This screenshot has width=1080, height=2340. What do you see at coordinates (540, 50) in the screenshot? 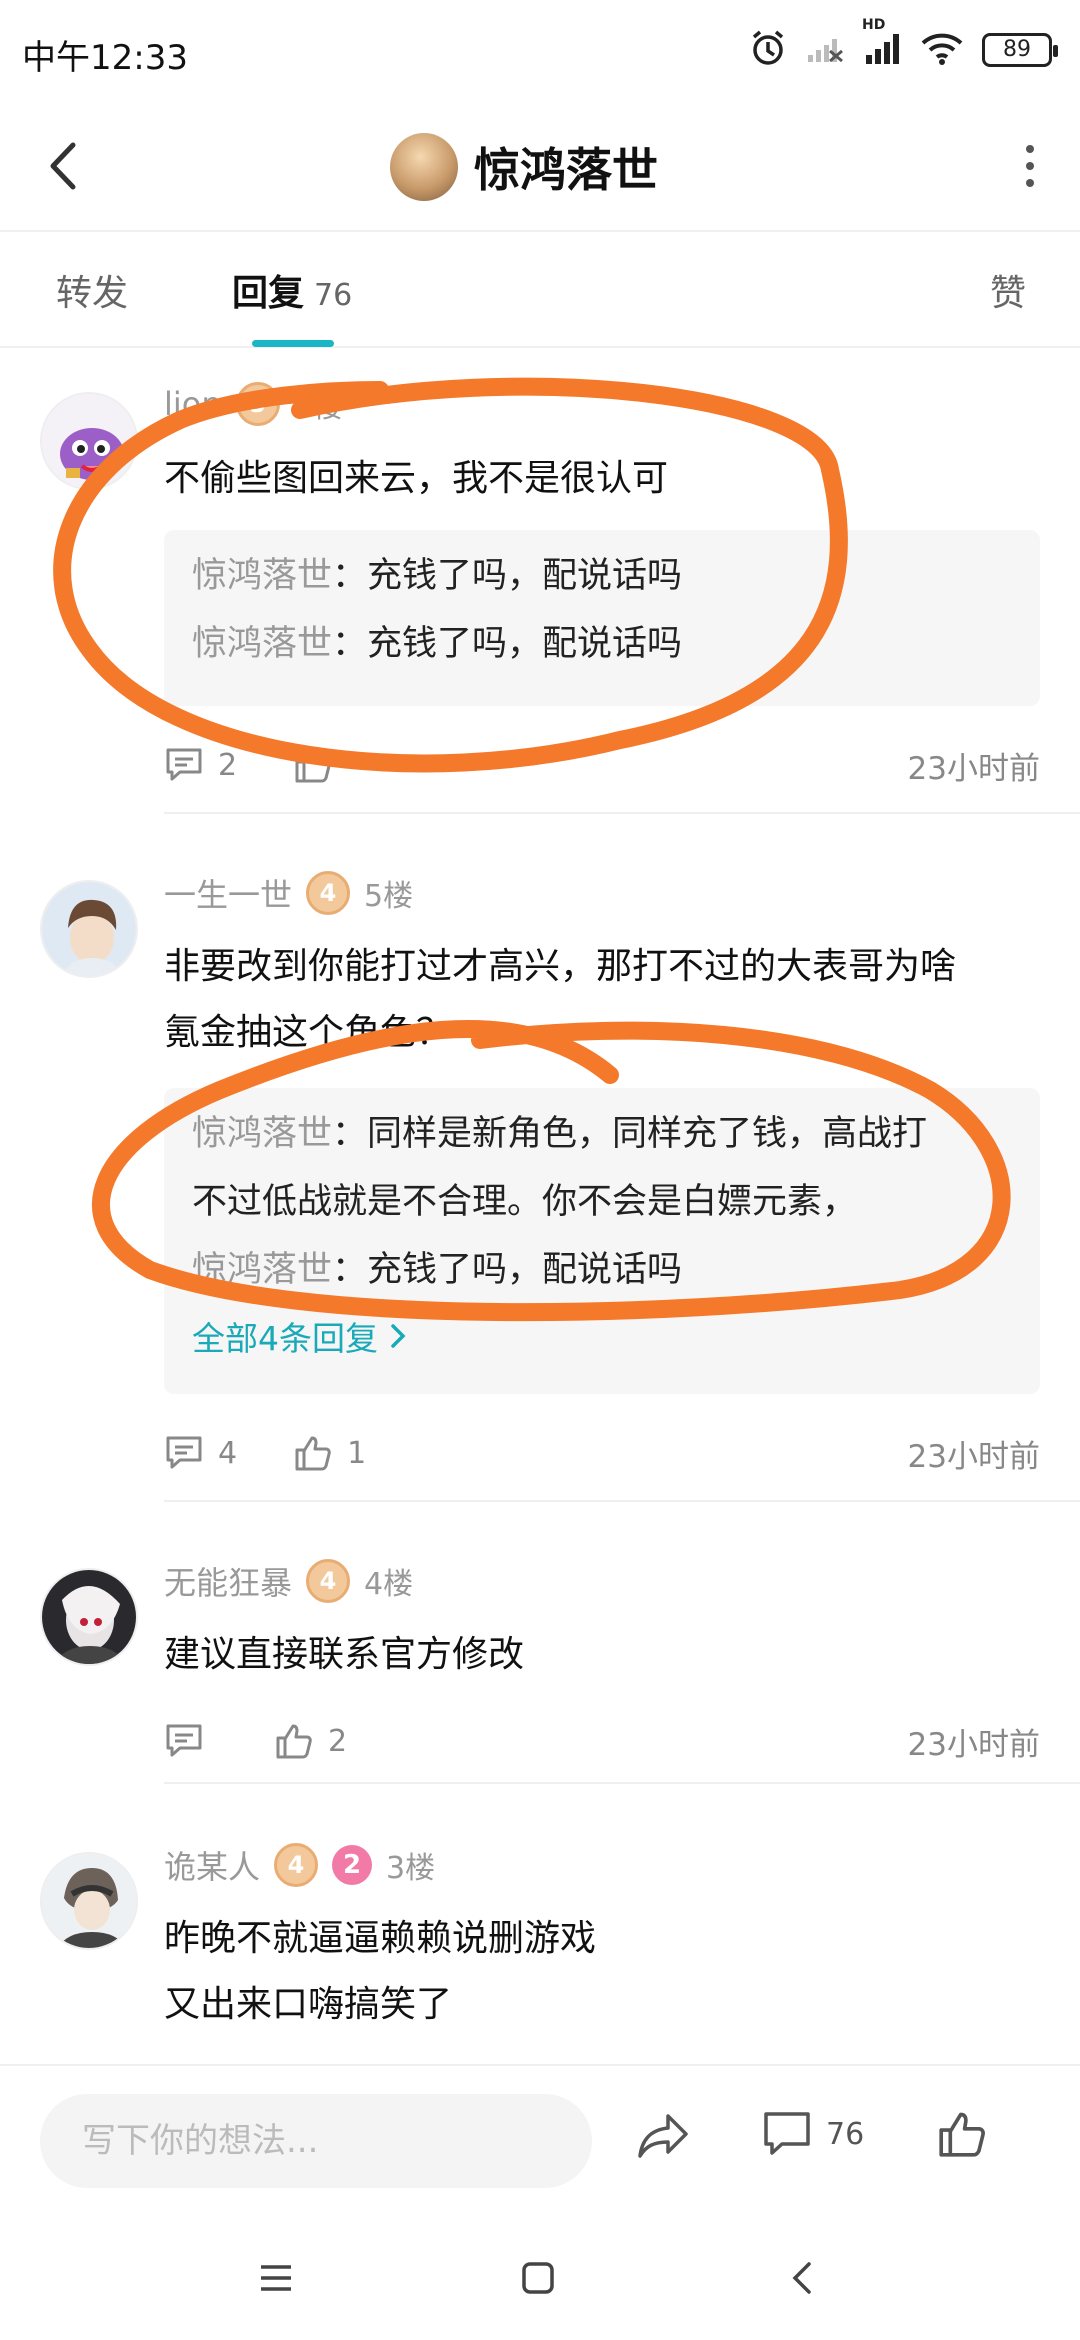
I see `status-bar: 中午12:33 HD 89` at bounding box center [540, 50].